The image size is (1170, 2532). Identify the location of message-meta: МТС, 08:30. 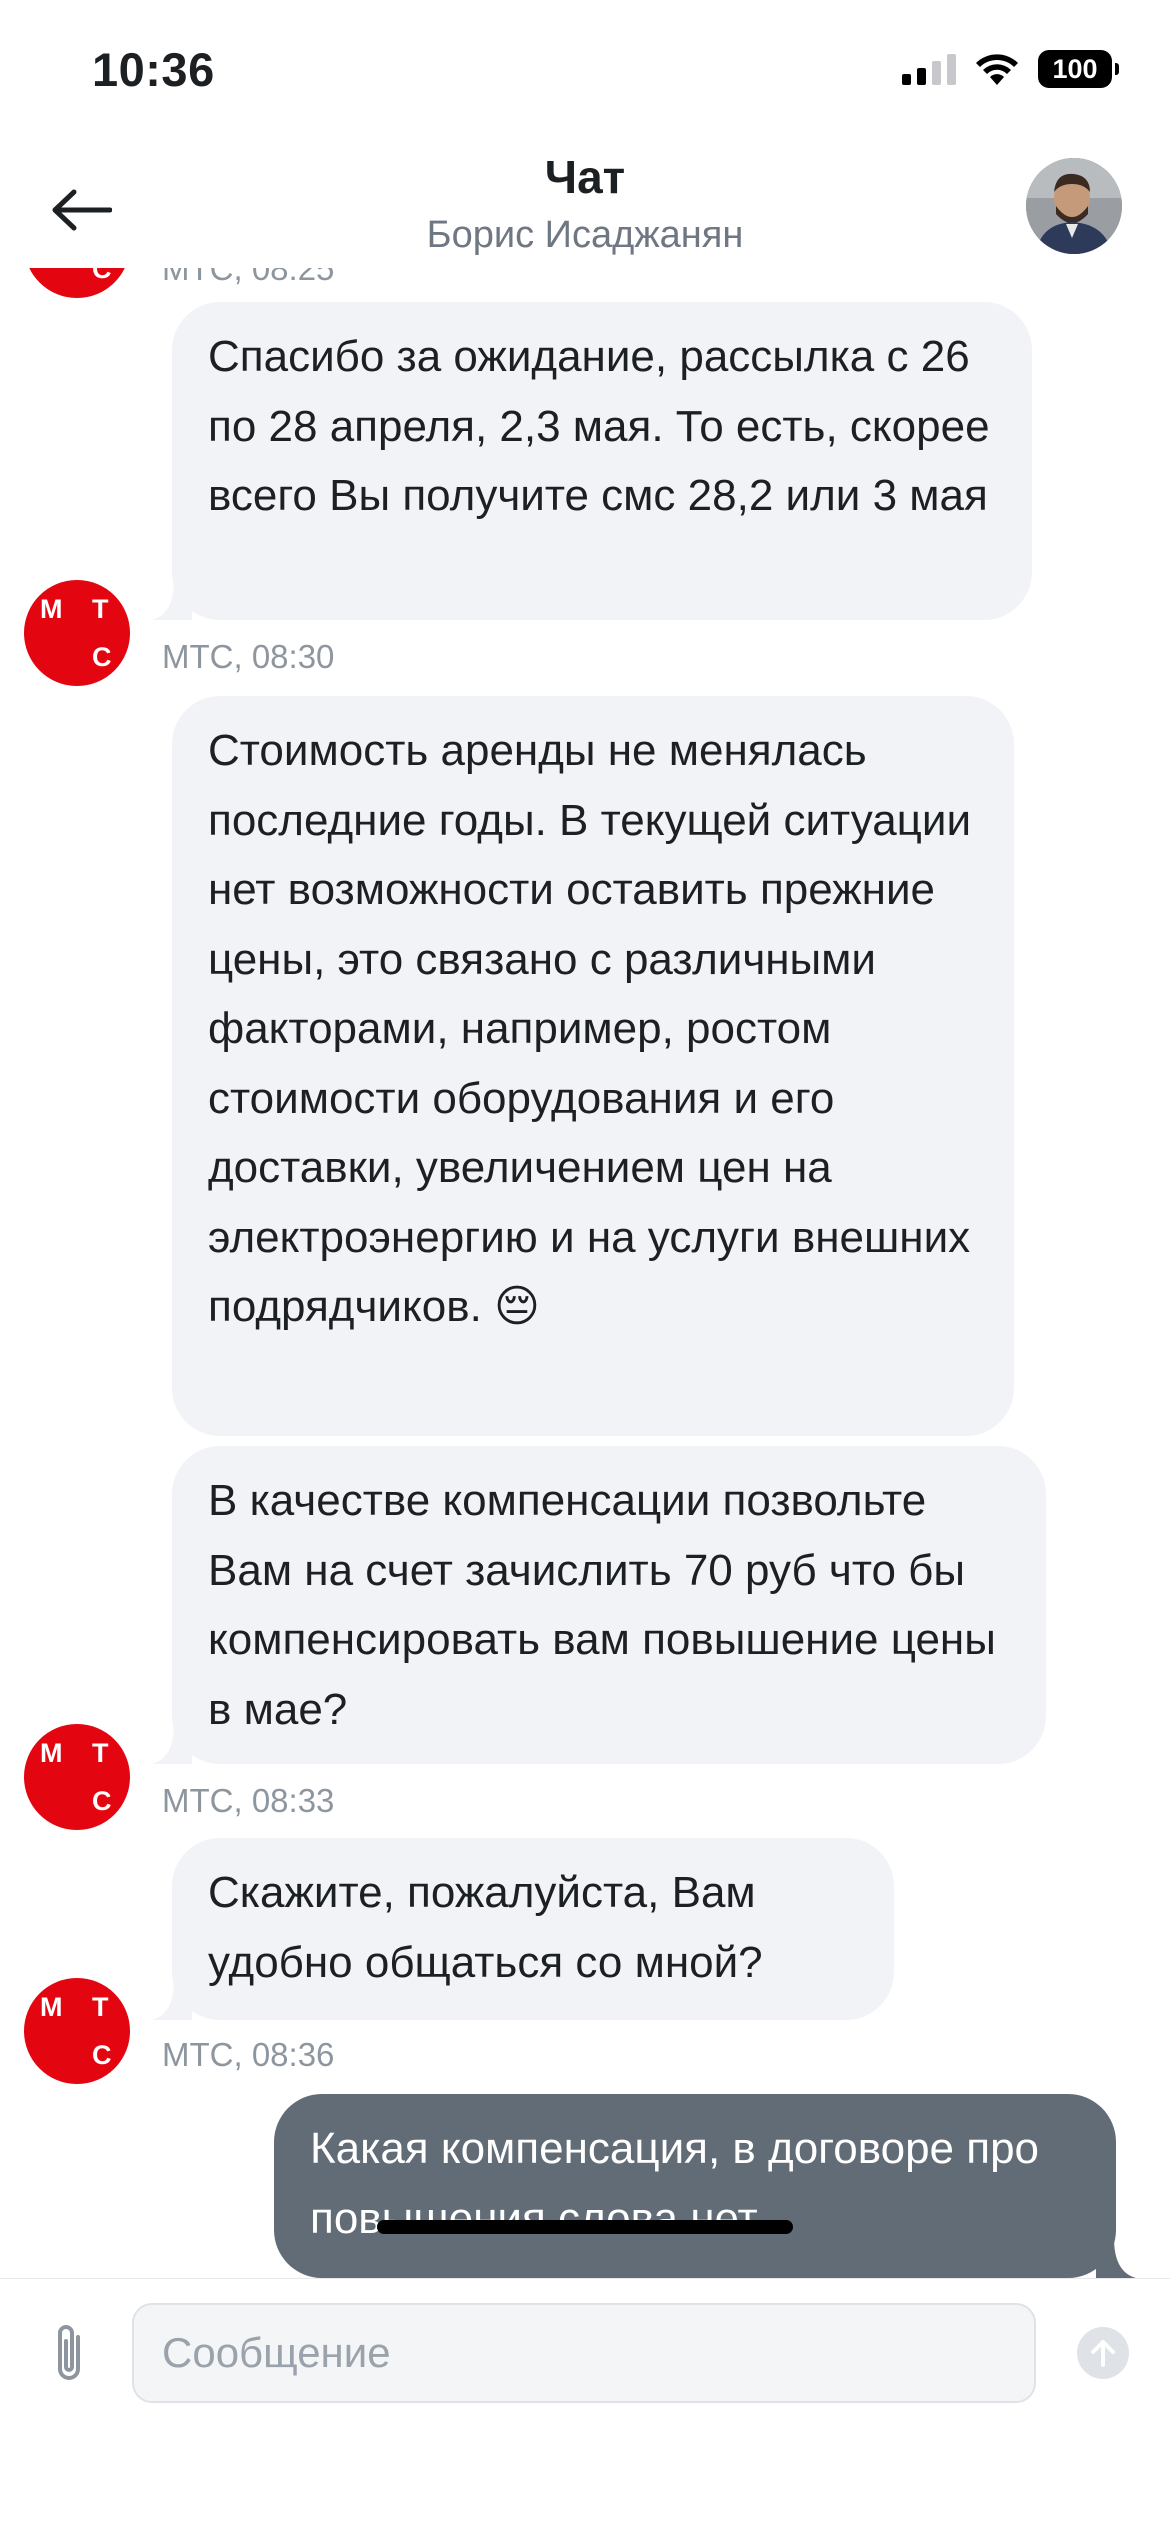
(248, 656).